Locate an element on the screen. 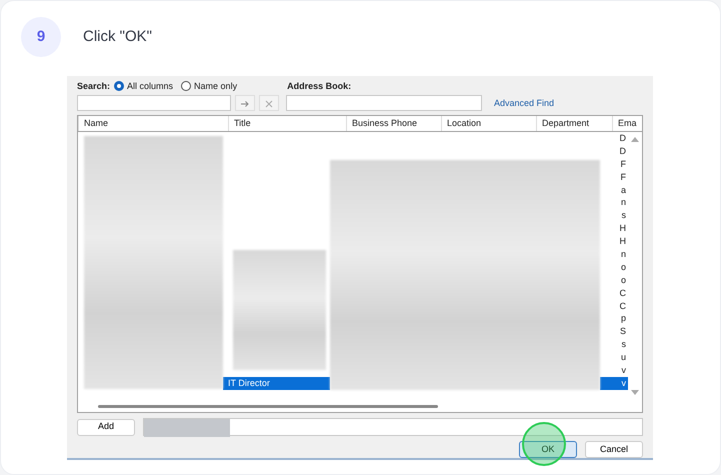  search-label: Search: is located at coordinates (93, 86).